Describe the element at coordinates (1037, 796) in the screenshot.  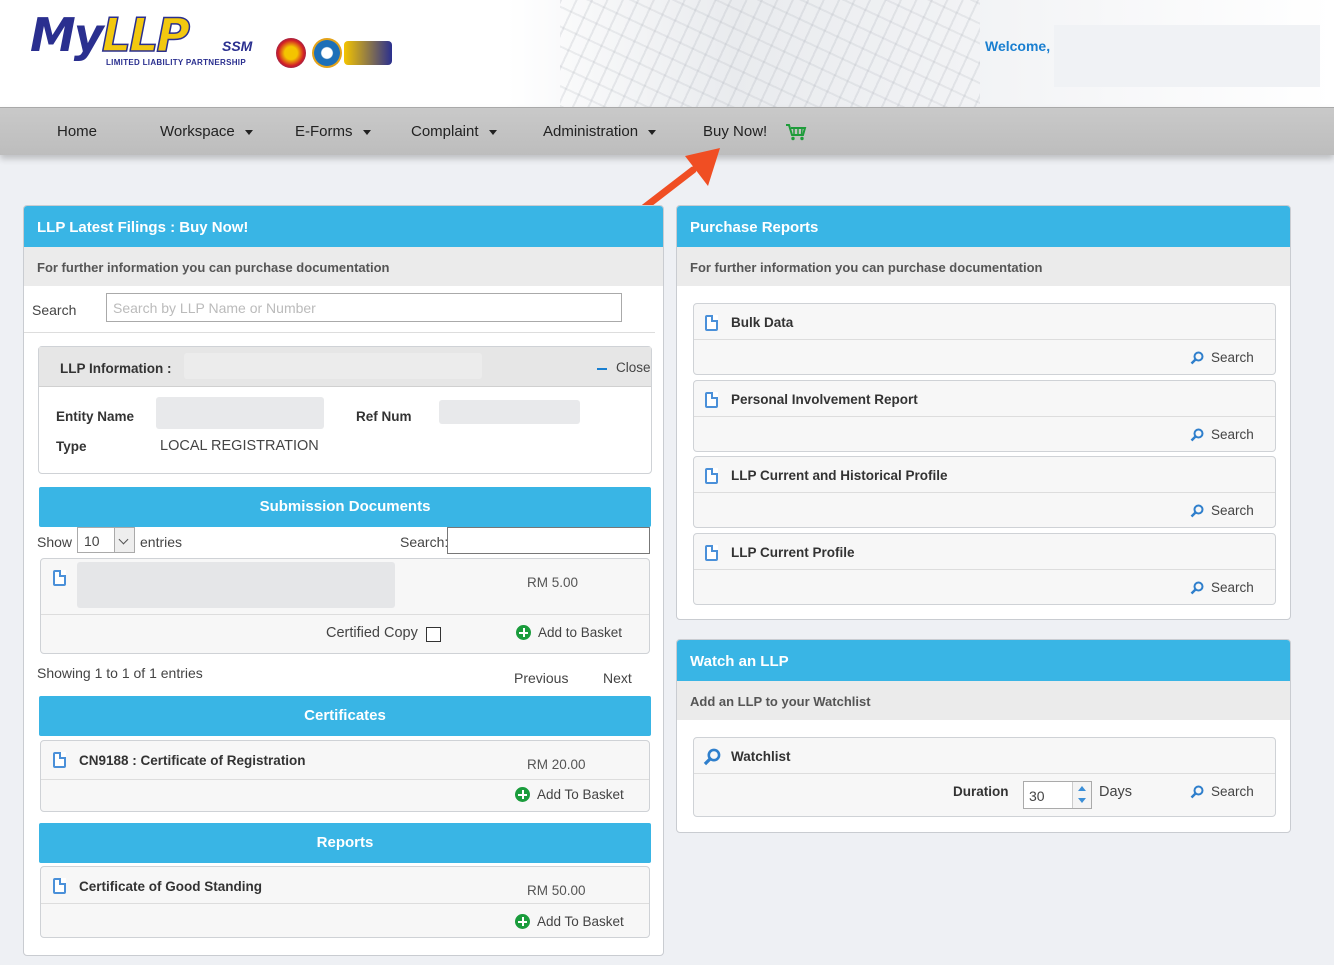
I see `duration-value: 30` at that location.